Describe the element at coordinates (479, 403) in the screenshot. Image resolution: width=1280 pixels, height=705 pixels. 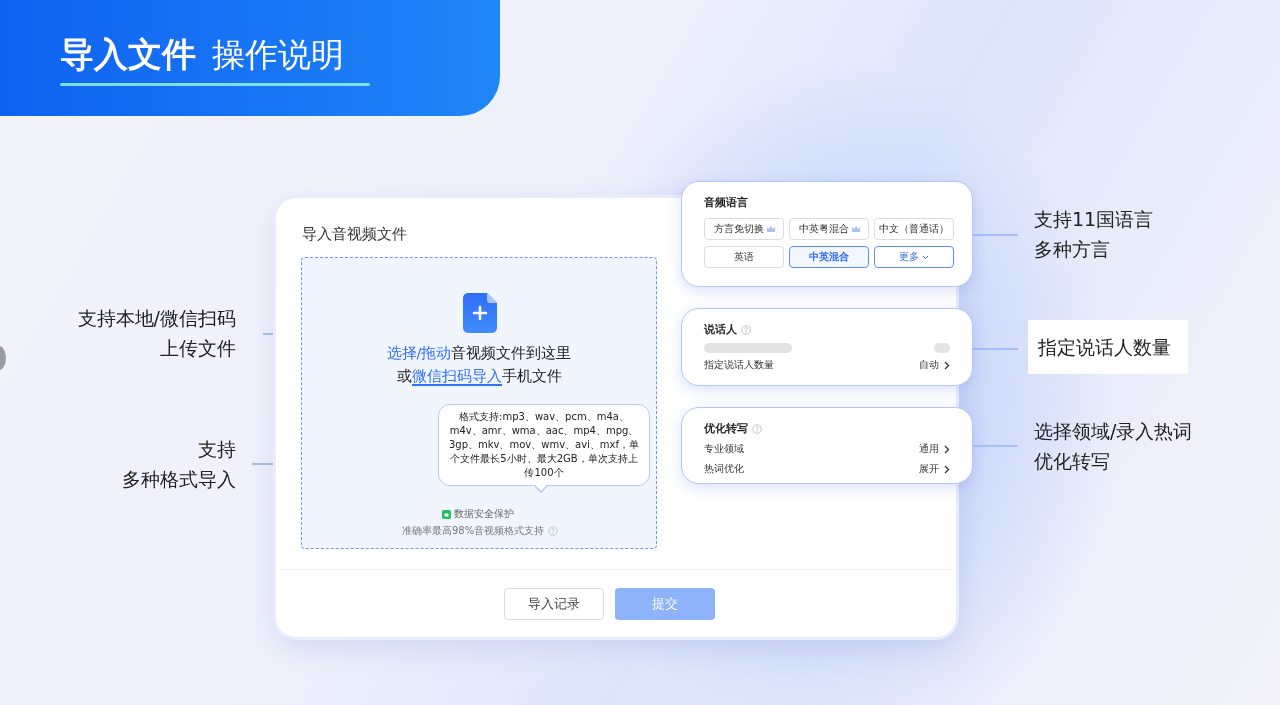
I see `upload-dropzone: 选择/拖动音视频文件到这里 或微信扫码导入手机文件 格式支持:mp3、wav、pcm、m4a、m4v、amr、wma、aac、mp4、mpg、3gp、mkv、mov、wmv、avi、mxf，单个文件最长5小时、最大2GB，单次支持上传100个 数据安全保护 准确率最高98%音视频格式支持` at that location.